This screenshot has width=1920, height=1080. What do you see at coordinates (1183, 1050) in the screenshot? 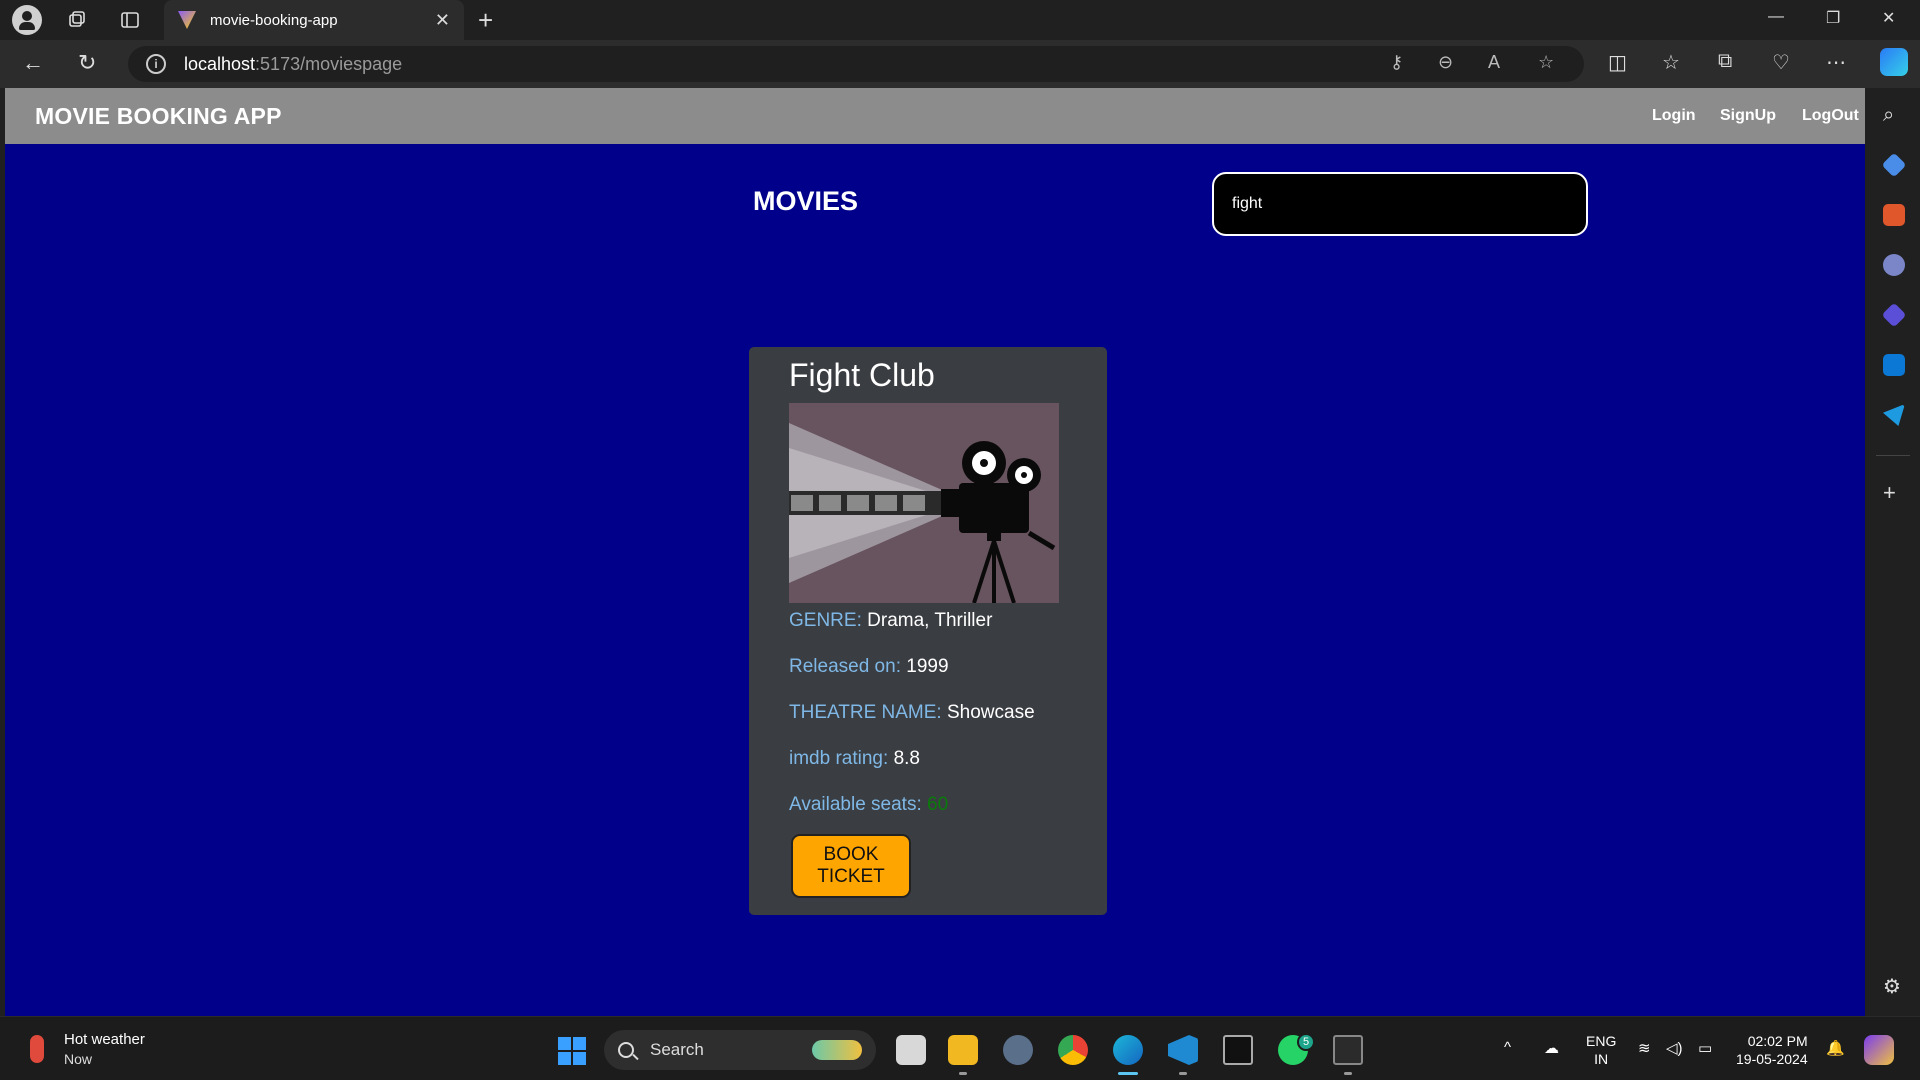
I see `vscode-icon` at bounding box center [1183, 1050].